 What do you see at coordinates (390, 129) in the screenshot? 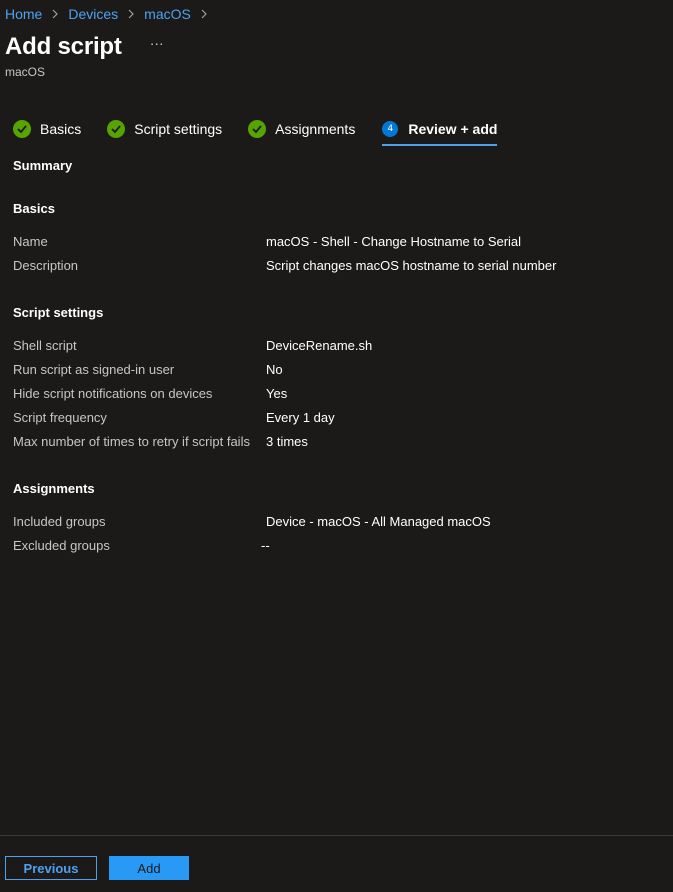
I see `step-number-badge: 4` at bounding box center [390, 129].